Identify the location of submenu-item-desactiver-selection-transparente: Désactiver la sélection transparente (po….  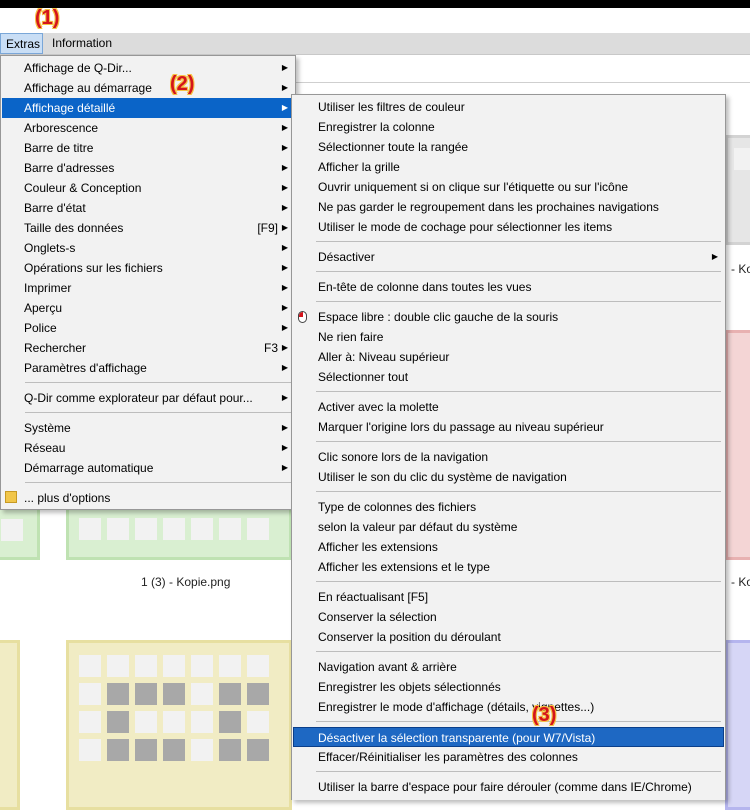
(508, 737).